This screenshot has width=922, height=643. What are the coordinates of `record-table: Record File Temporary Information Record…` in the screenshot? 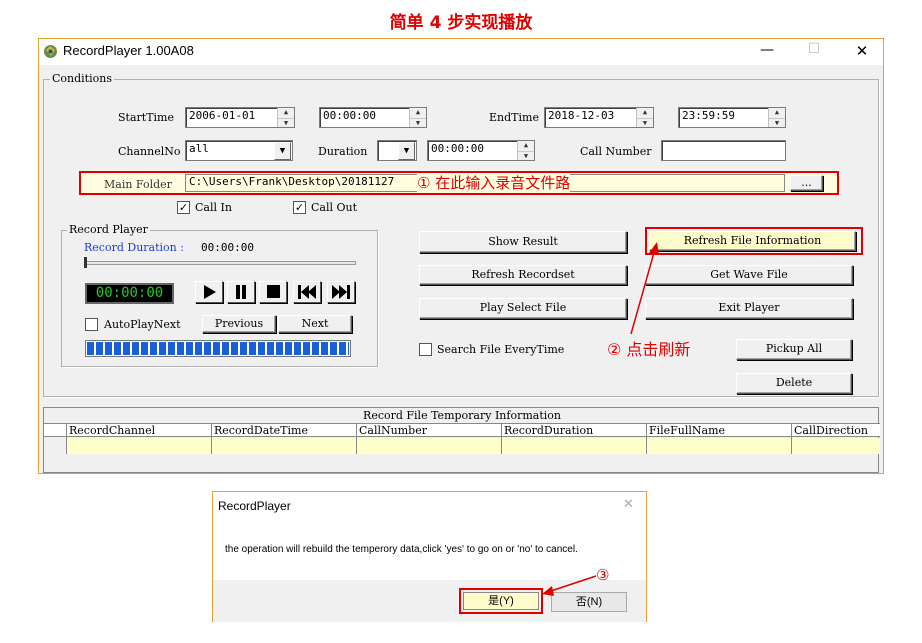 It's located at (461, 440).